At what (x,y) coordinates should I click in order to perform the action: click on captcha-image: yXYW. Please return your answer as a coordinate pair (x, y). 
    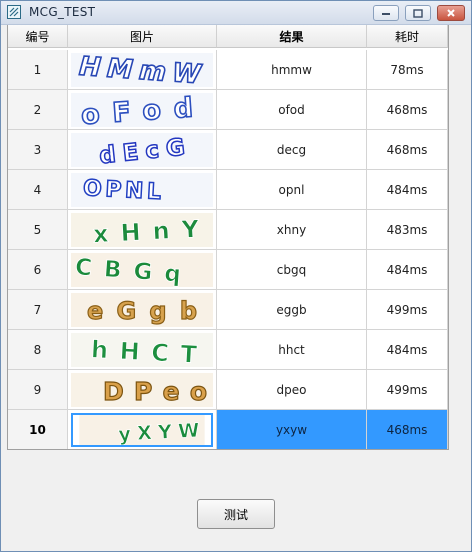
    Looking at the image, I should click on (142, 429).